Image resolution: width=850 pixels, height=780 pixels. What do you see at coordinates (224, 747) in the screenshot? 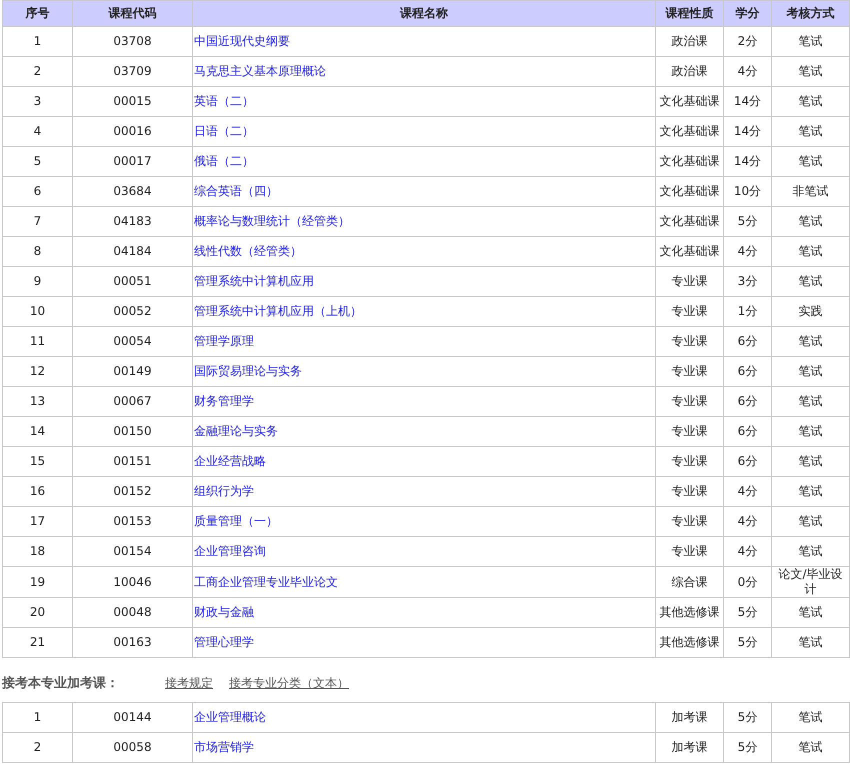
I see `course-link: 市场营销学` at bounding box center [224, 747].